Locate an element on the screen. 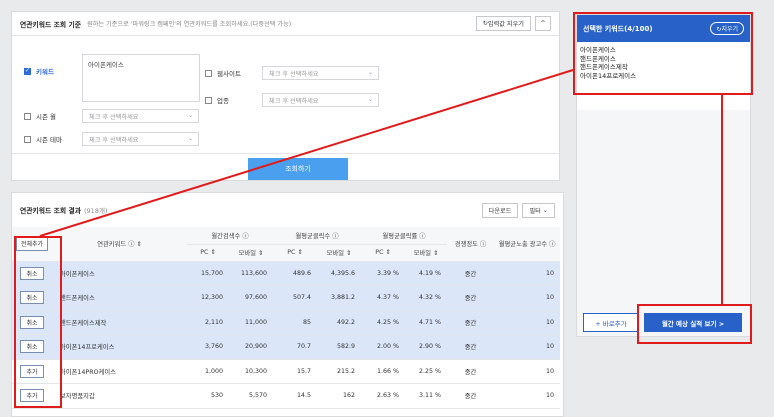 The width and height of the screenshot is (774, 417). row-mobile-search: 5,570 is located at coordinates (251, 396).